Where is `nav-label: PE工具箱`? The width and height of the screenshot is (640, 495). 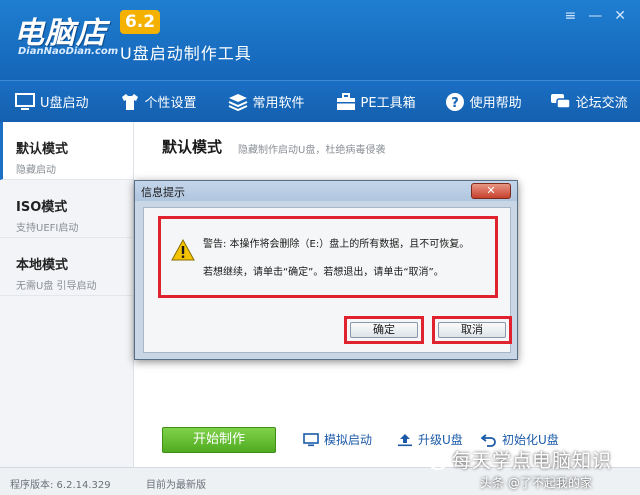 nav-label: PE工具箱 is located at coordinates (388, 103).